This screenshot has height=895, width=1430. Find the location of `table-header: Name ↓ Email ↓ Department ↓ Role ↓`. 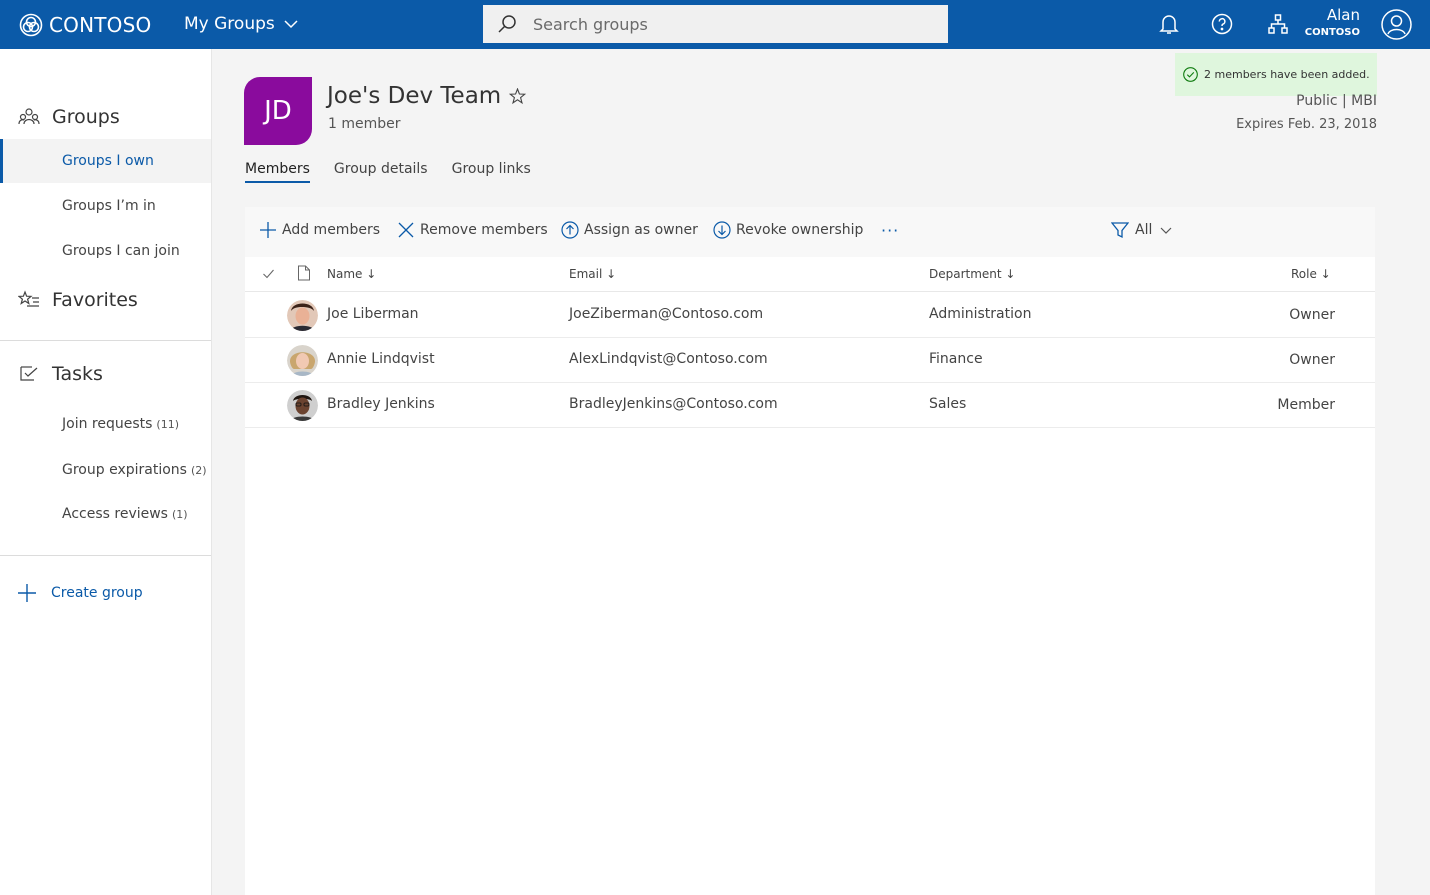

table-header: Name ↓ Email ↓ Department ↓ Role ↓ is located at coordinates (810, 274).